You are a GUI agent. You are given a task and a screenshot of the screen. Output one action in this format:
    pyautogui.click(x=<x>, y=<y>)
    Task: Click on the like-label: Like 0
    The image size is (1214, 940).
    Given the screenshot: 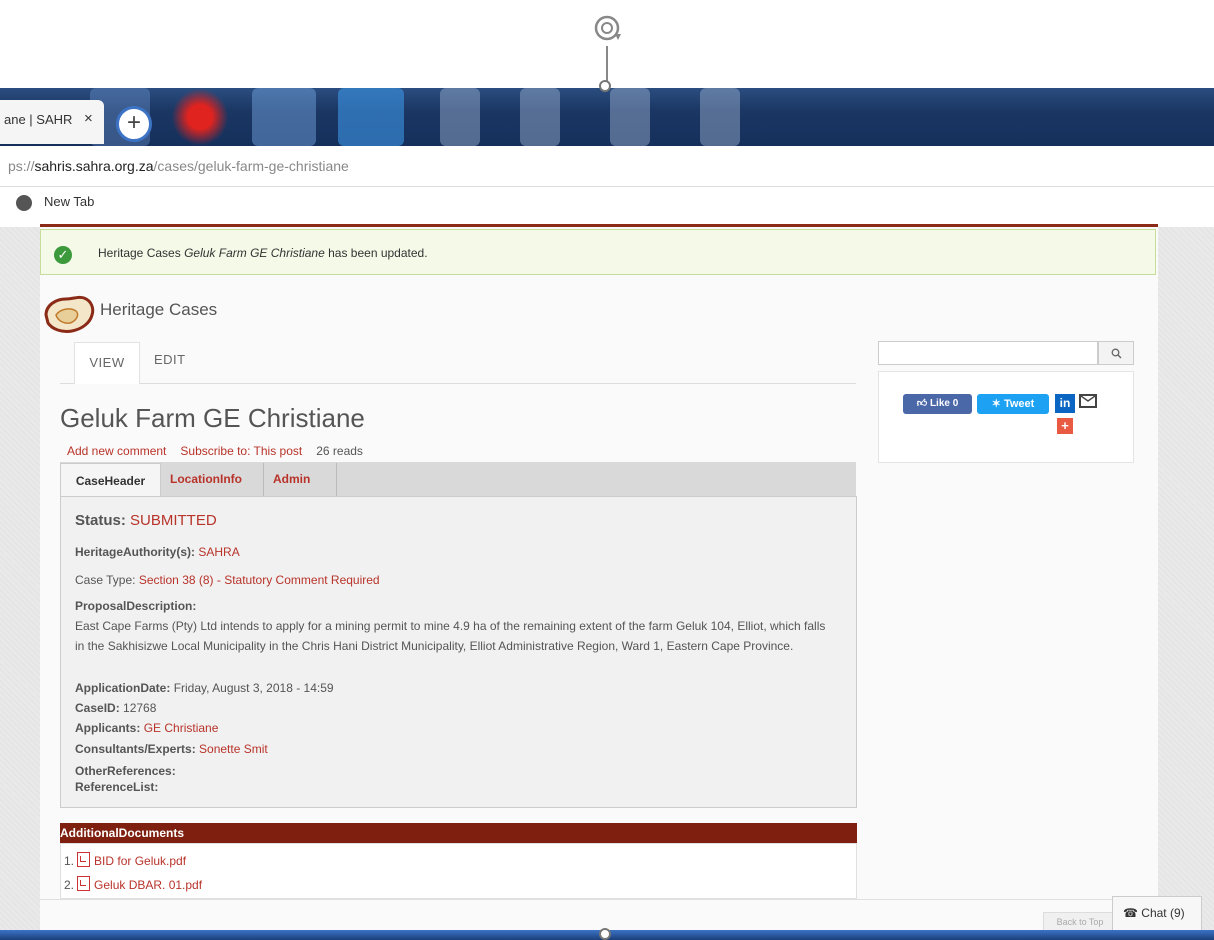 What is the action you would take?
    pyautogui.click(x=944, y=403)
    